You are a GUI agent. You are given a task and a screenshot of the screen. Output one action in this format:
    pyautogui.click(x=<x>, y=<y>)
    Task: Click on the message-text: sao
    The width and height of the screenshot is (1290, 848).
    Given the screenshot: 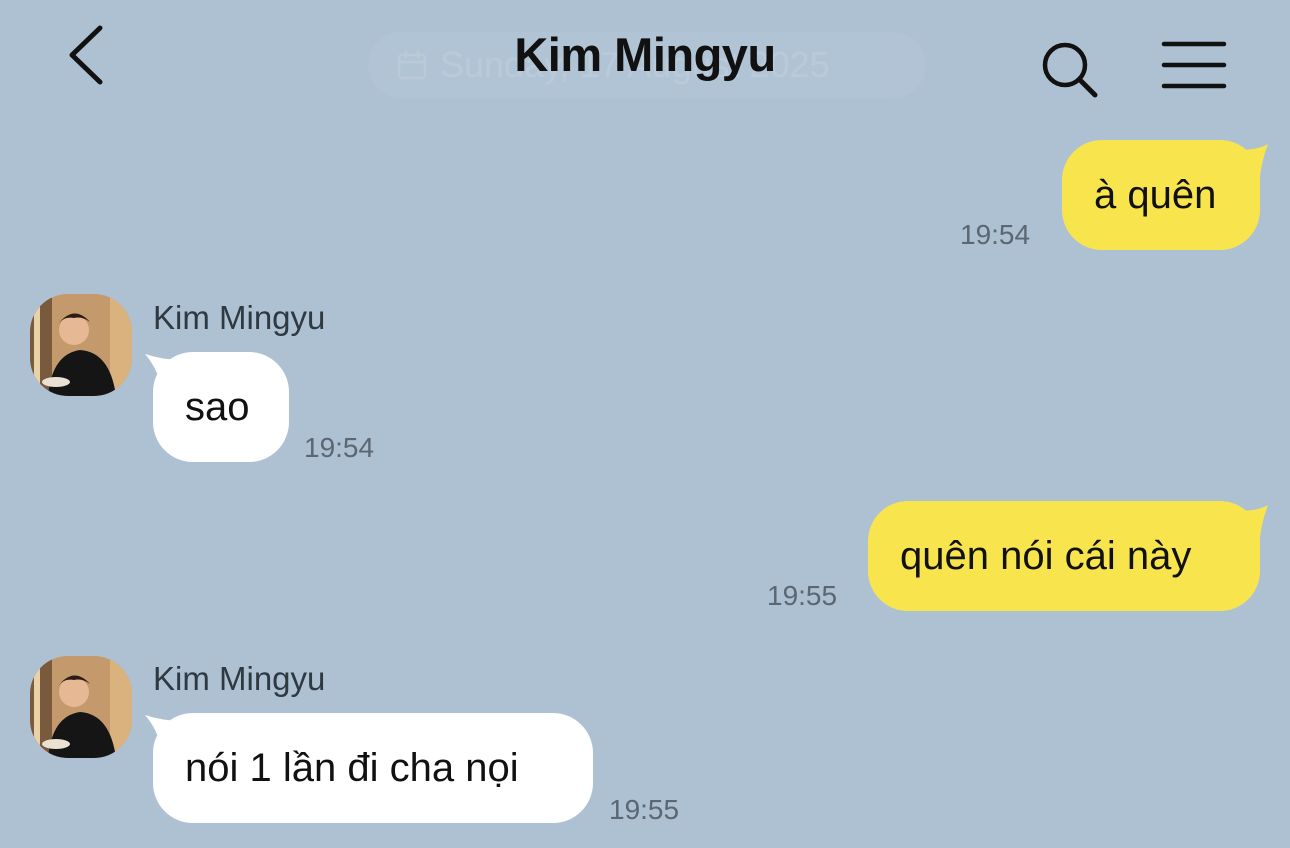 What is the action you would take?
    pyautogui.click(x=217, y=406)
    